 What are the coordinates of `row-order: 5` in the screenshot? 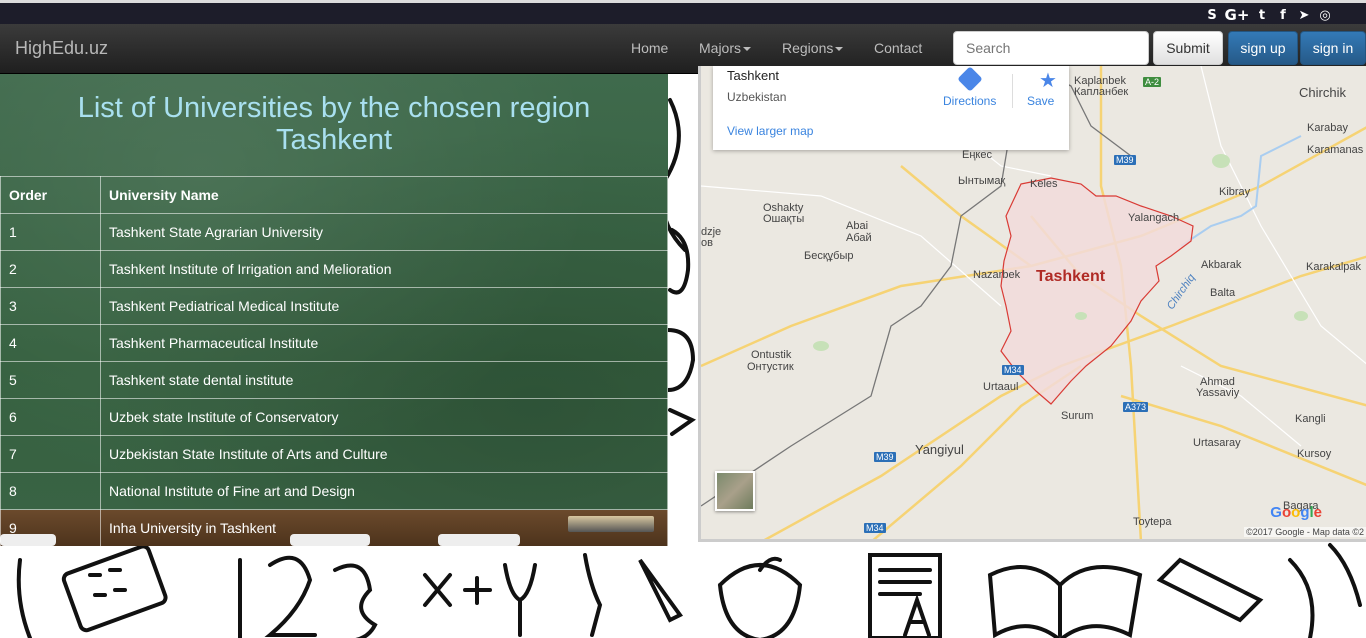 It's located at (50, 380).